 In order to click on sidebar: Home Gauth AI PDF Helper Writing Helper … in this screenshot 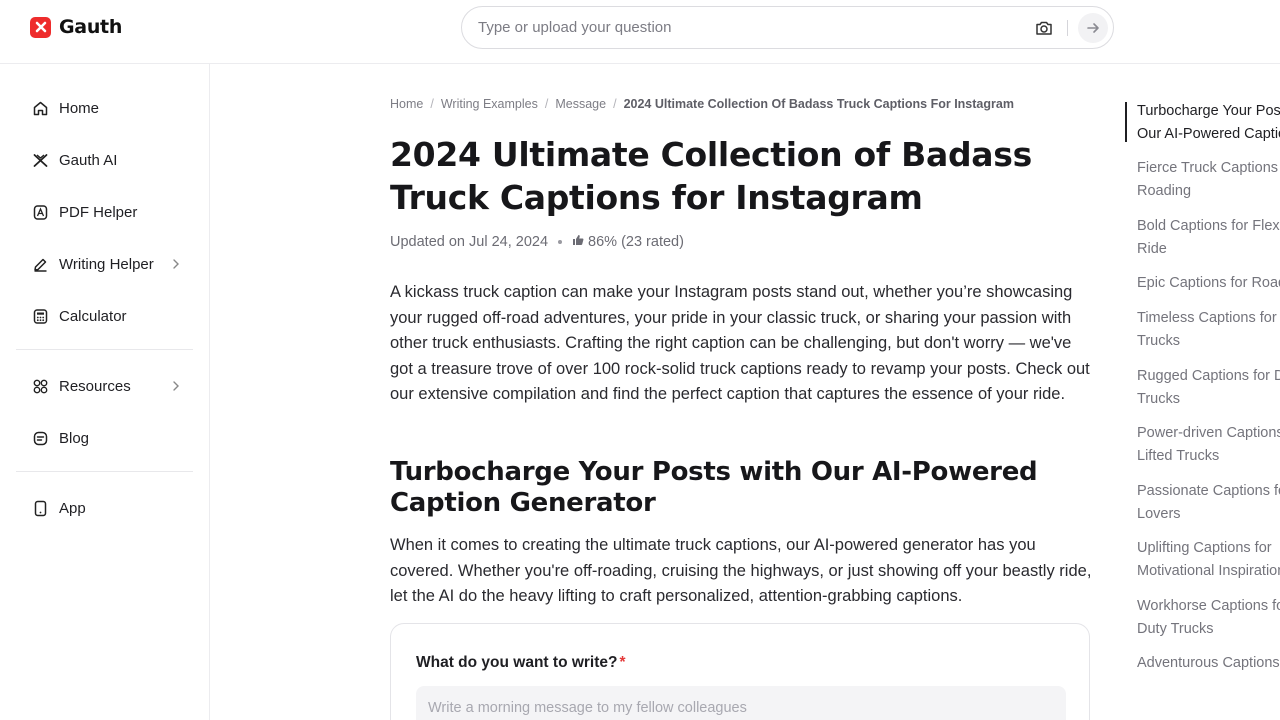, I will do `click(105, 392)`.